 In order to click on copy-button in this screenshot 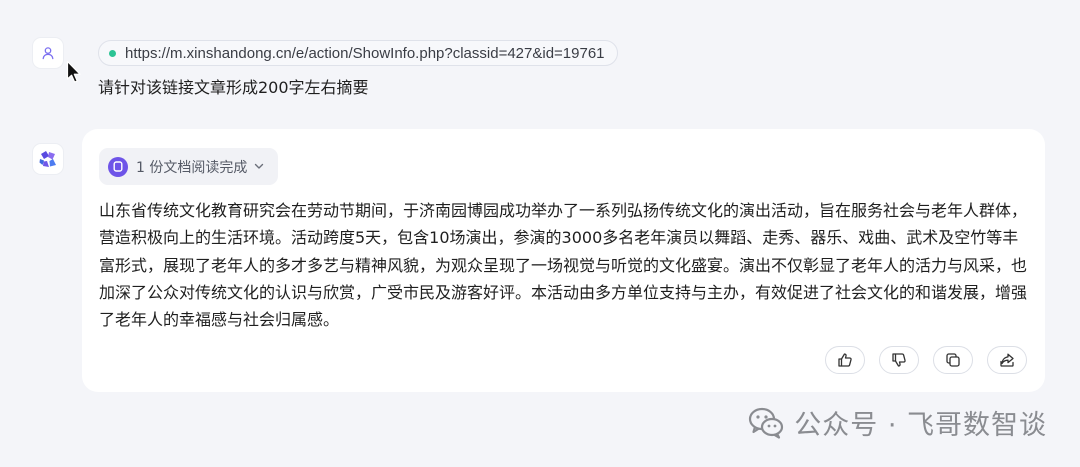, I will do `click(953, 360)`.